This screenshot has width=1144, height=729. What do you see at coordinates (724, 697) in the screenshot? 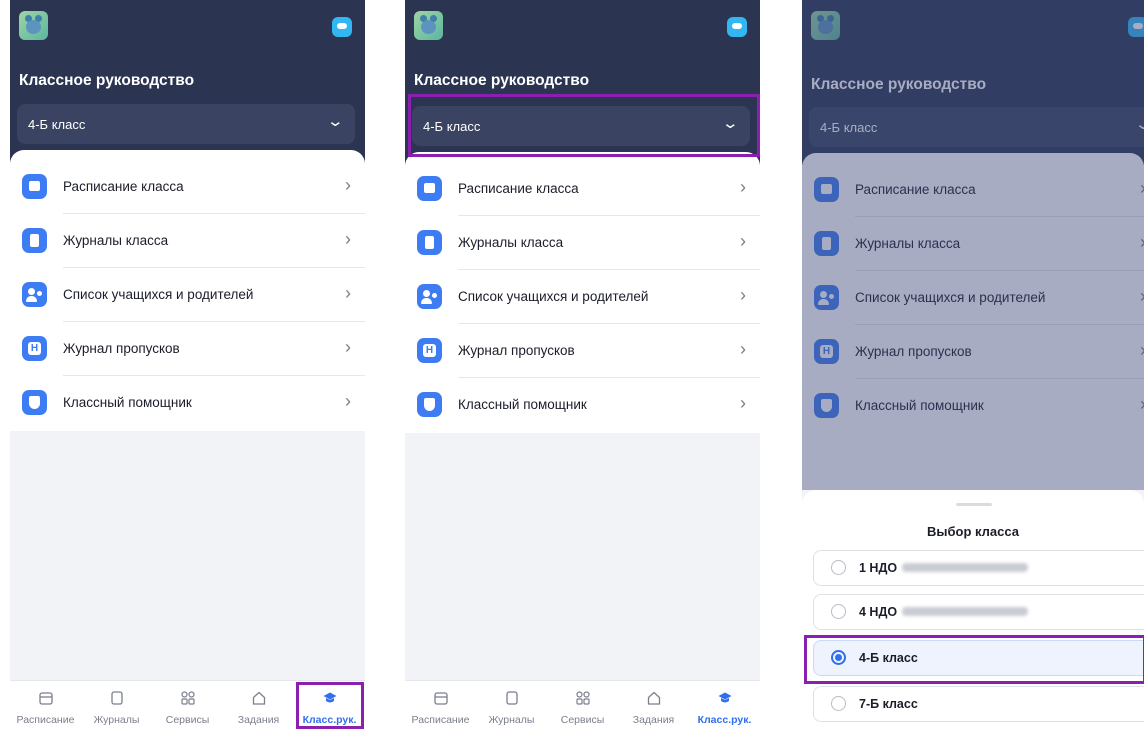
I see `graduation-cap-icon` at bounding box center [724, 697].